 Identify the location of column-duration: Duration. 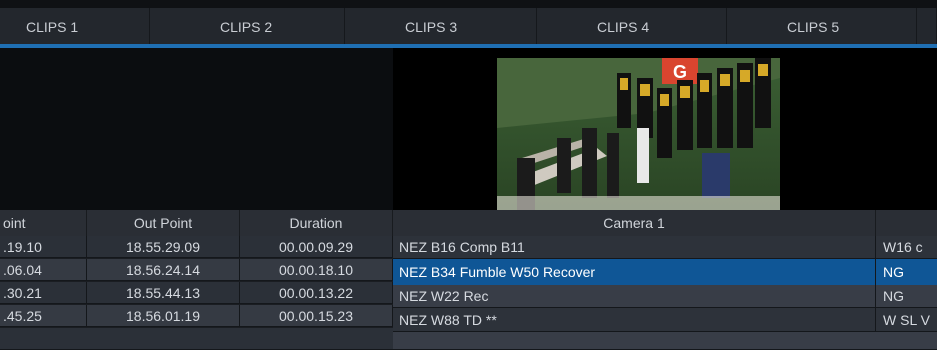
(316, 223).